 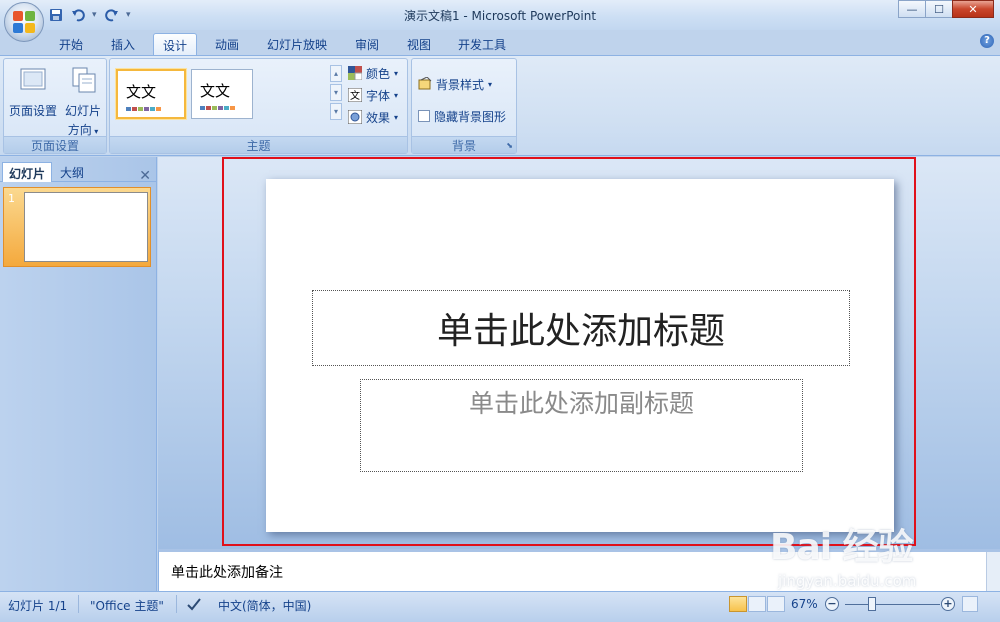 I want to click on group-label-background: 背景, so click(x=464, y=144).